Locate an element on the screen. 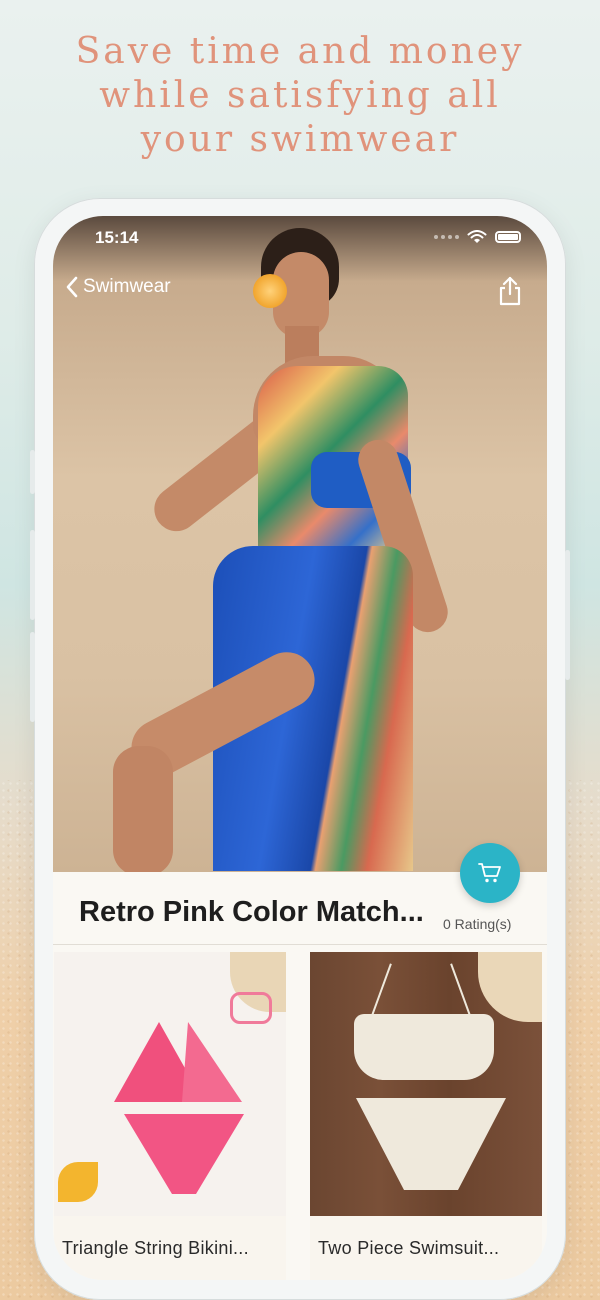  headline-line-2: while satisfying all is located at coordinates (300, 95).